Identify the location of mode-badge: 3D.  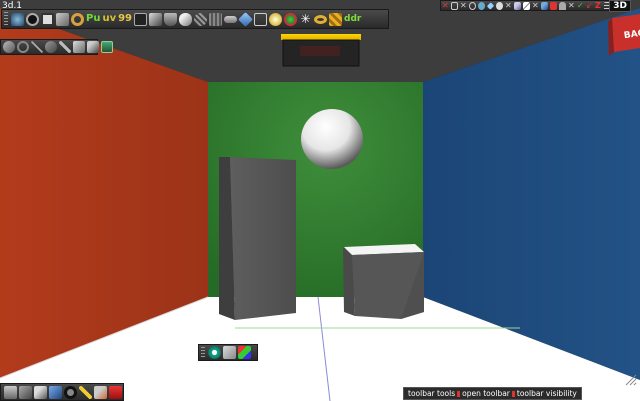
(620, 6).